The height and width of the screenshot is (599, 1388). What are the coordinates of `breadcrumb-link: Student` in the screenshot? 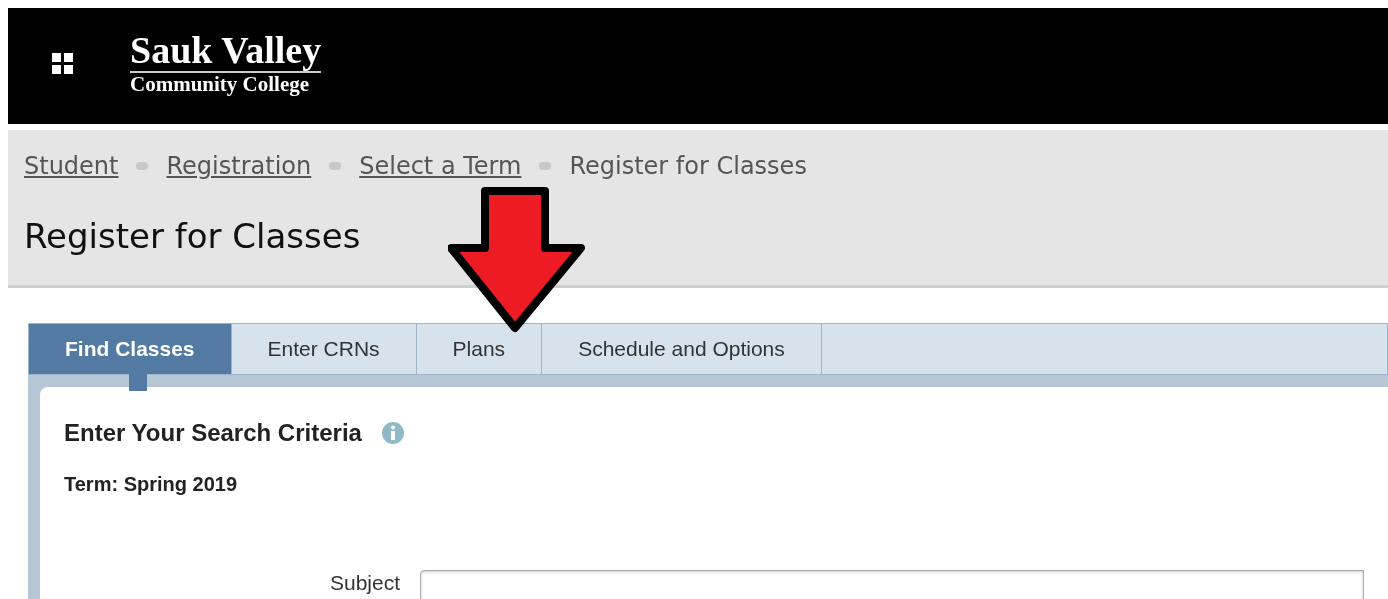 It's located at (71, 166).